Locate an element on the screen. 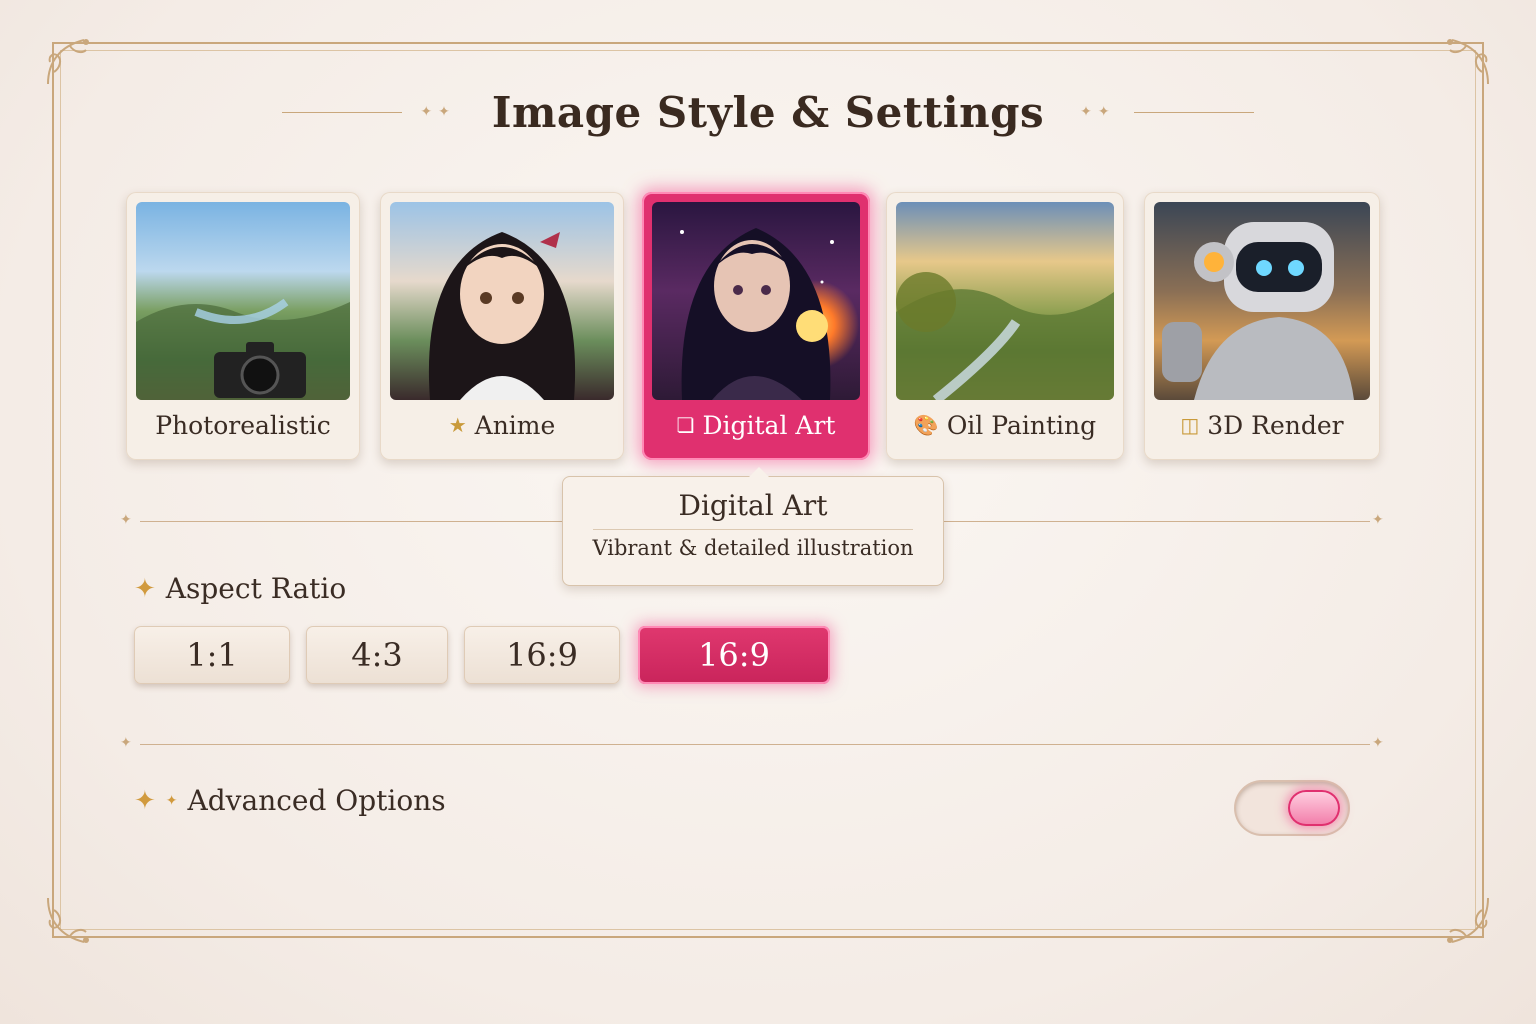  section-divider is located at coordinates (755, 744).